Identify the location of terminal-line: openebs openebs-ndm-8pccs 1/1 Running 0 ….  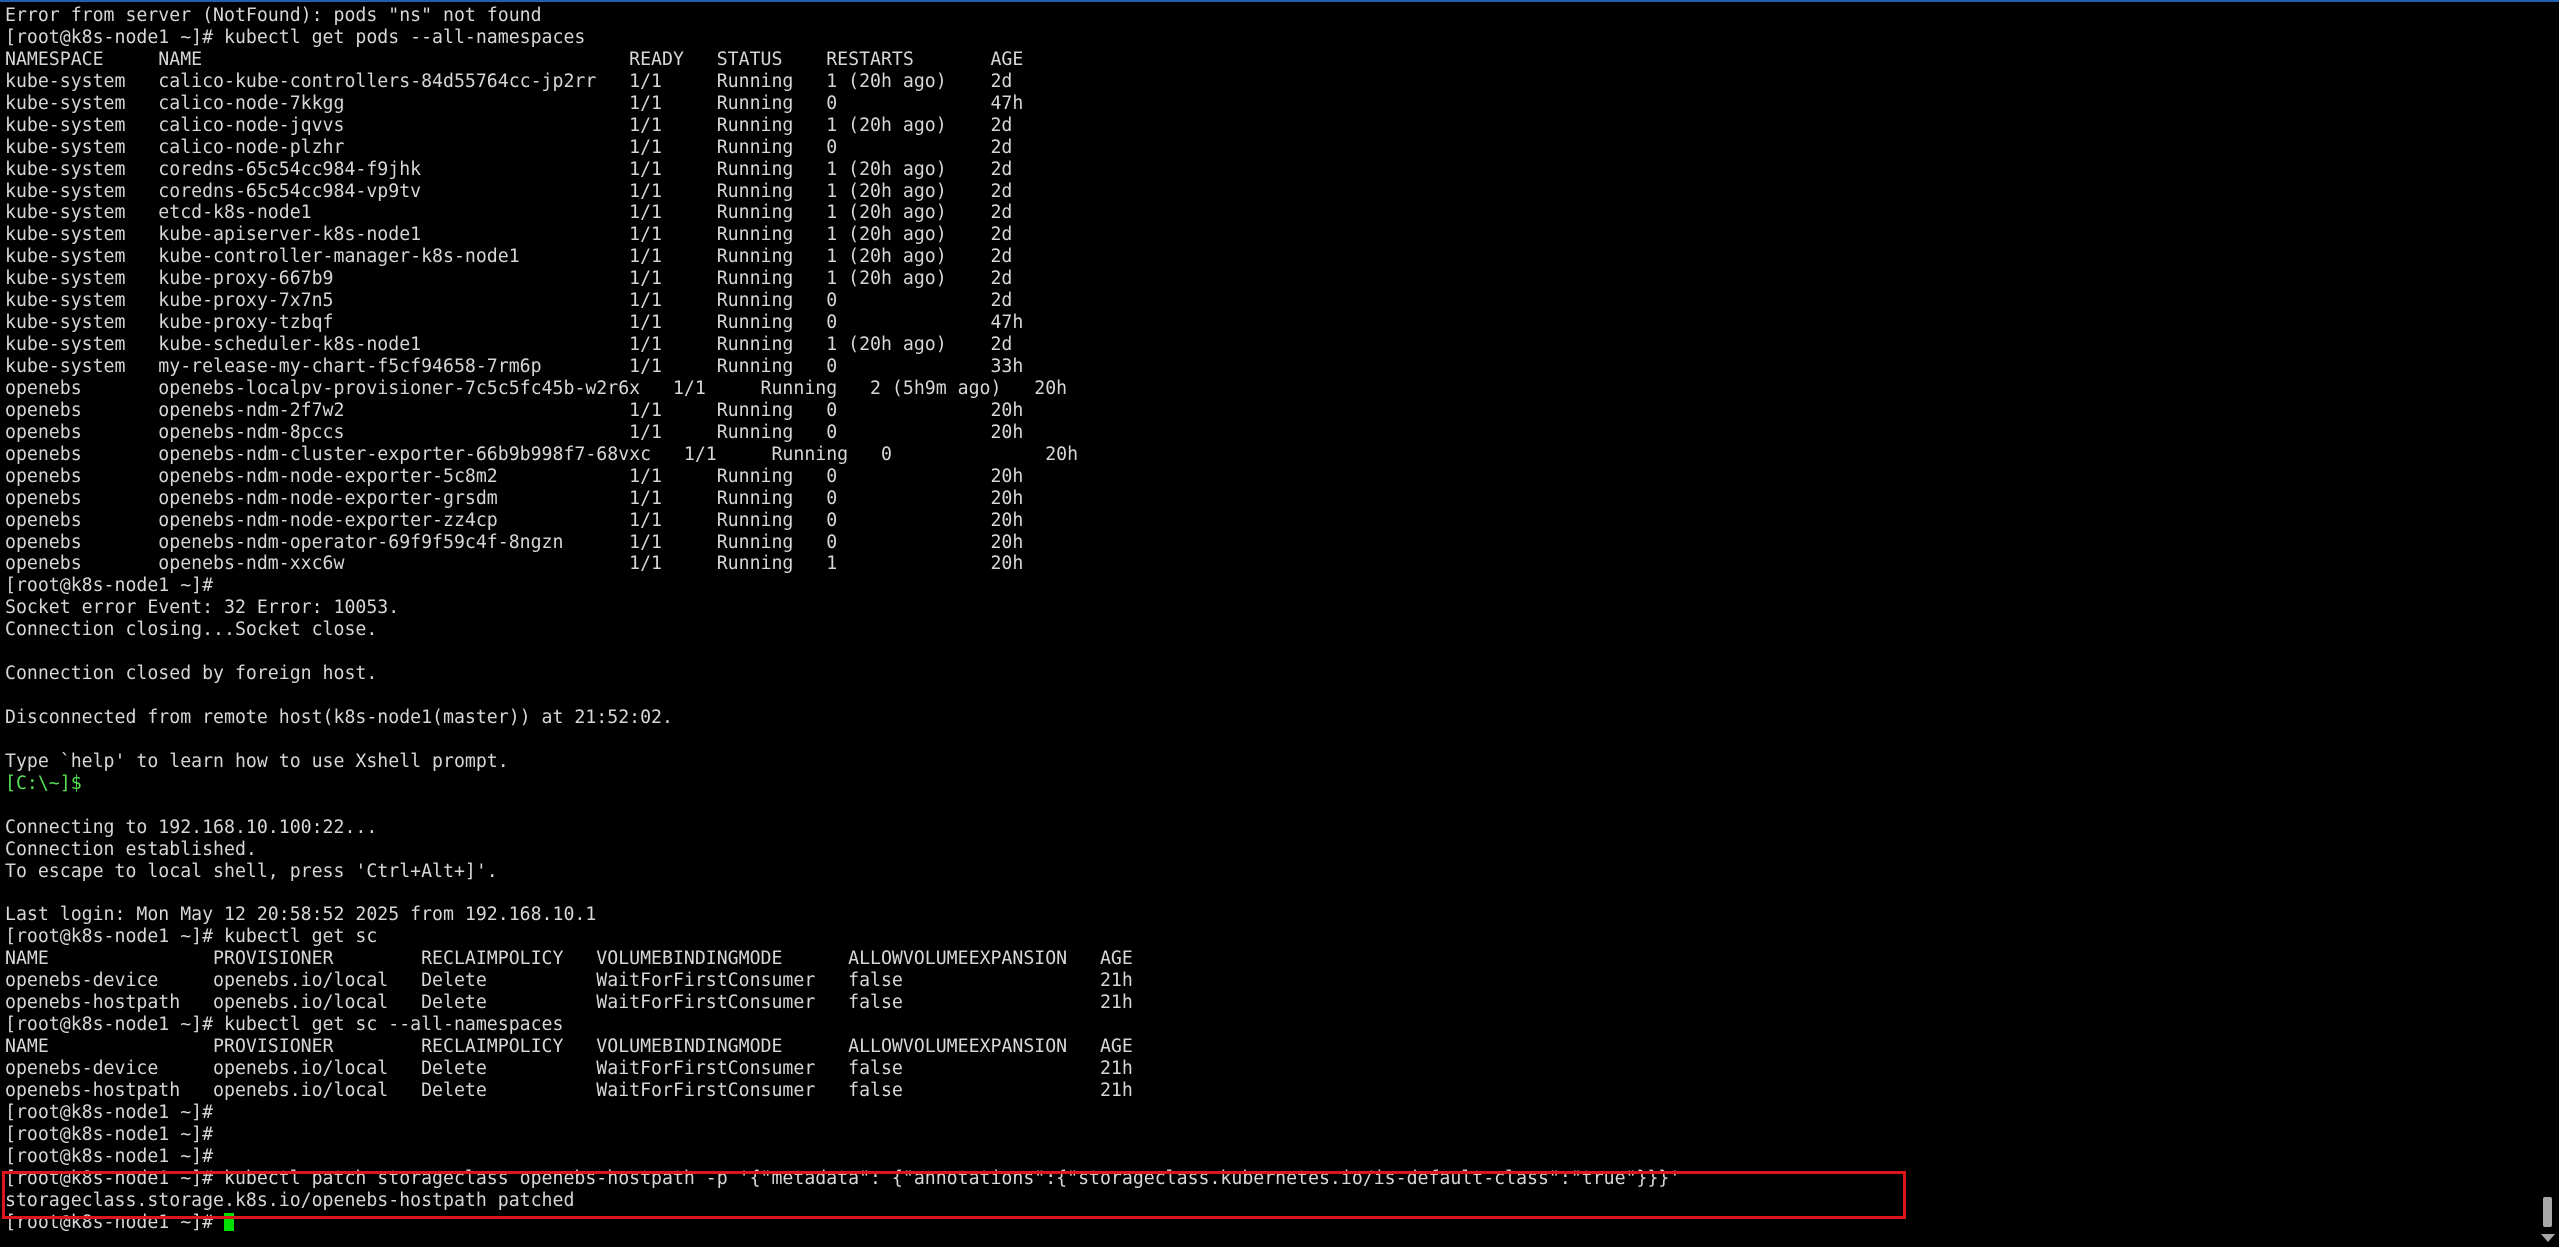
(1270, 433).